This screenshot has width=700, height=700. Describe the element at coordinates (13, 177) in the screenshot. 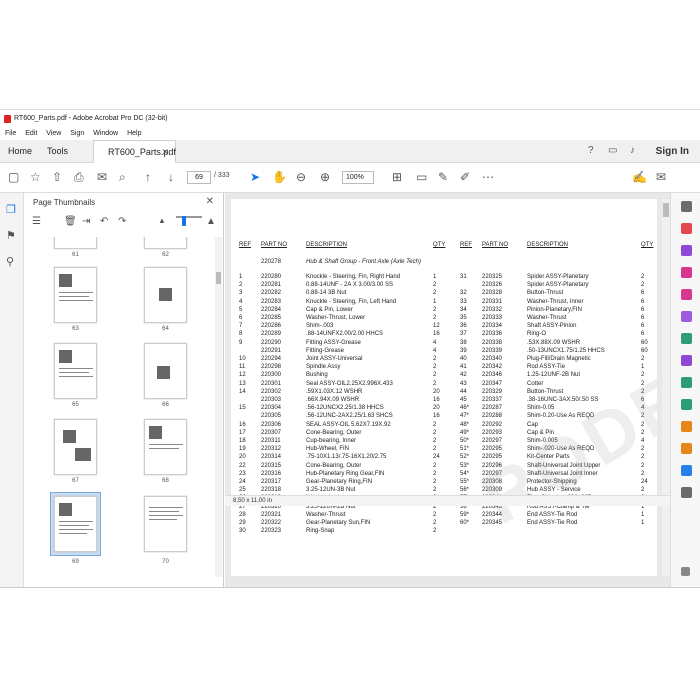

I see `save-icon: ▢` at that location.